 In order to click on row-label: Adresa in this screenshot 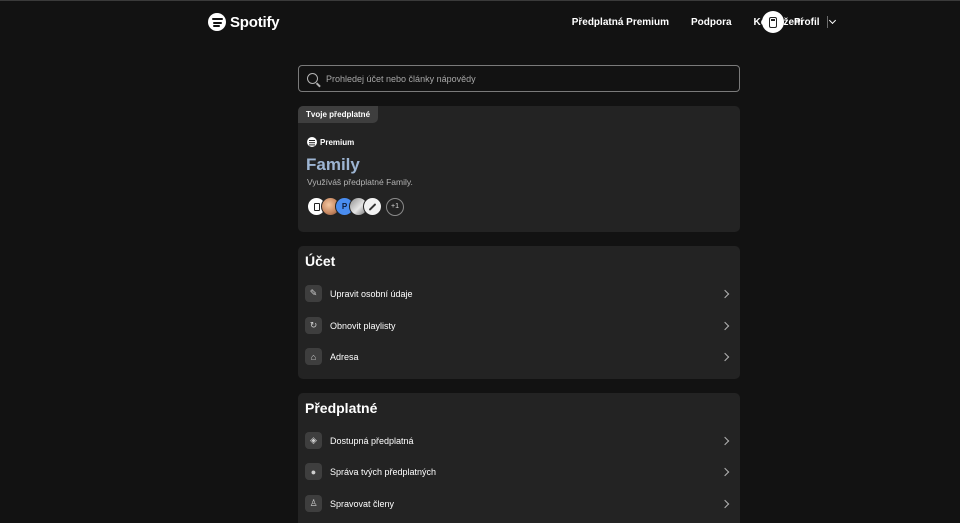, I will do `click(344, 356)`.